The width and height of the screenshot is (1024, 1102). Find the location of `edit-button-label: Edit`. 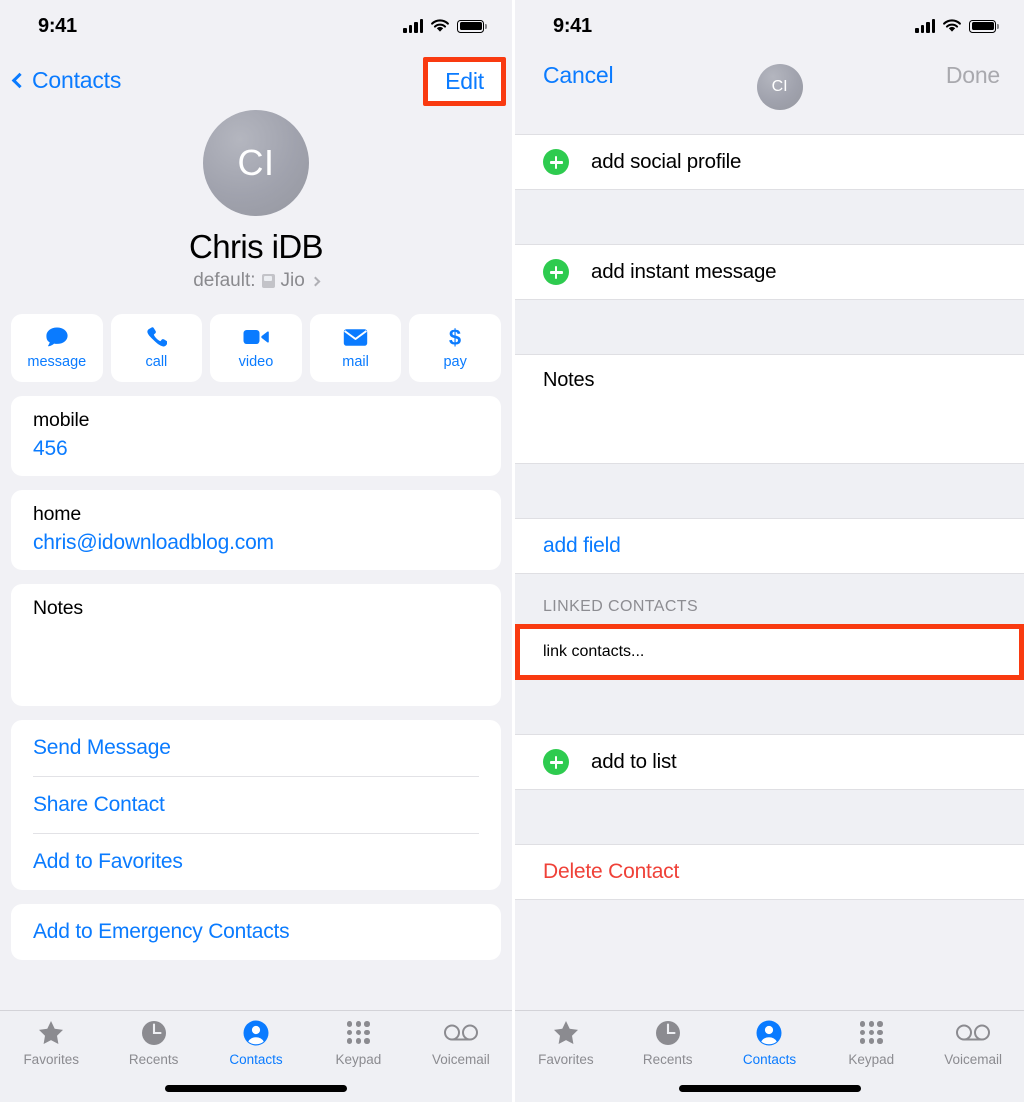

edit-button-label: Edit is located at coordinates (464, 81).